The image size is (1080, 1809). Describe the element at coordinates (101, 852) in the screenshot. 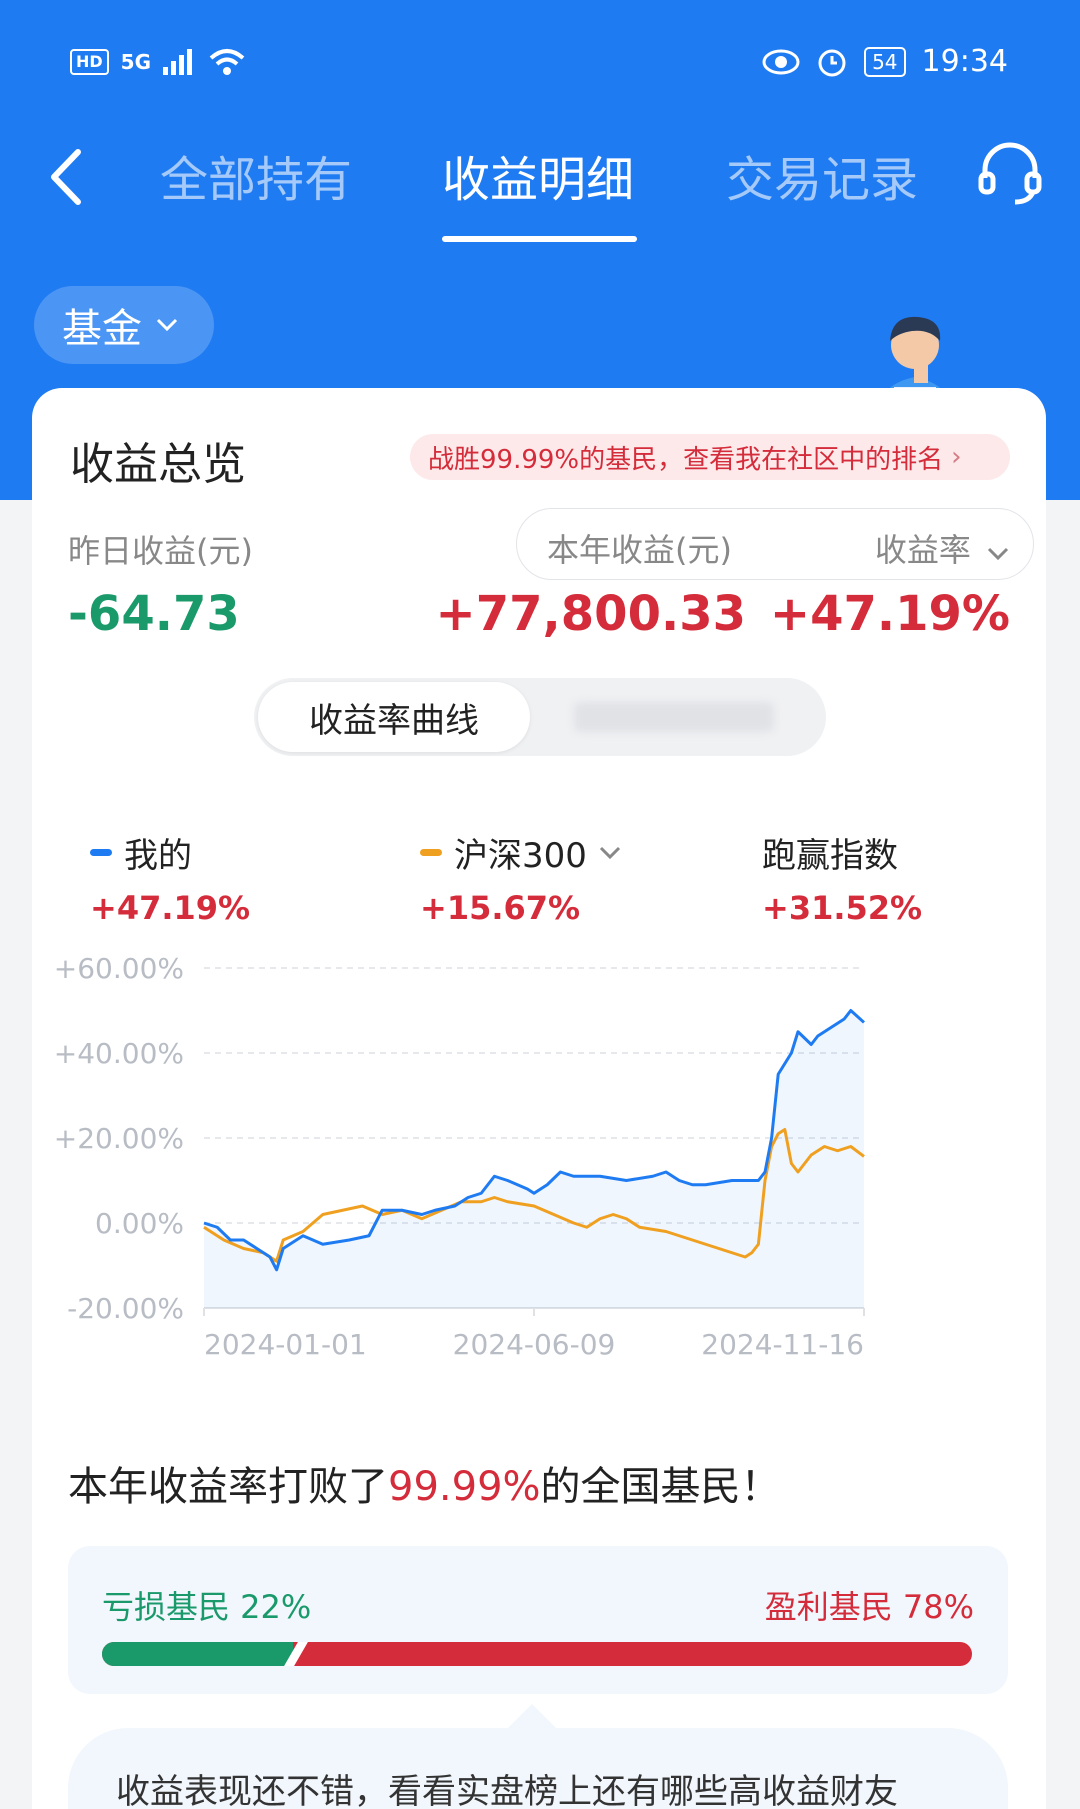

I see `legend-swatch-blue` at that location.